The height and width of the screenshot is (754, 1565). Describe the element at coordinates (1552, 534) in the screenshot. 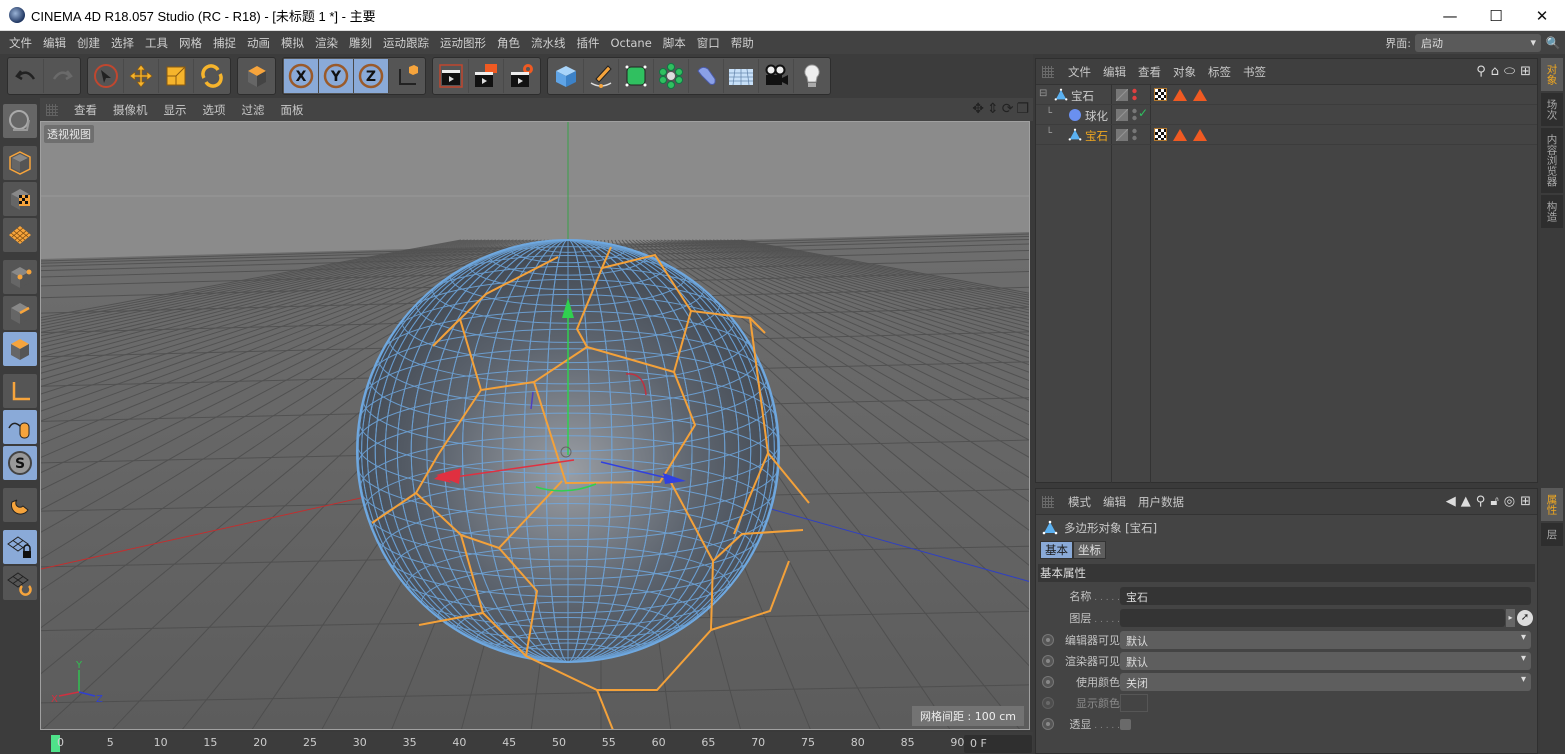

I see `side-tab: 层` at that location.